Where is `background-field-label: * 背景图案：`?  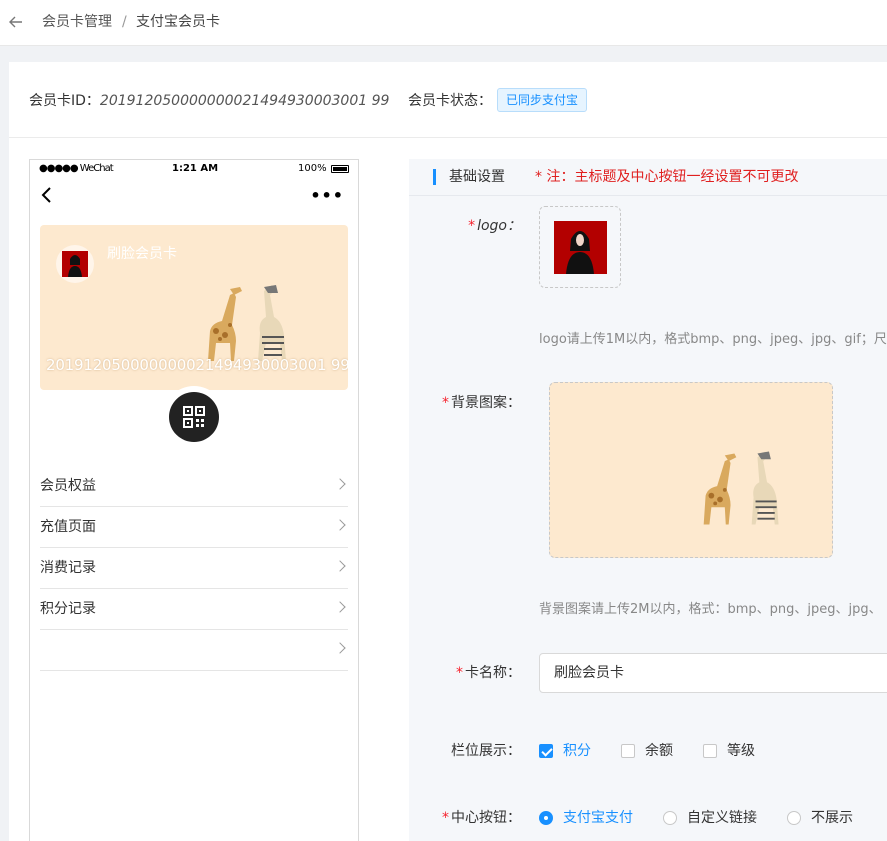
background-field-label: * 背景图案： is located at coordinates (481, 403).